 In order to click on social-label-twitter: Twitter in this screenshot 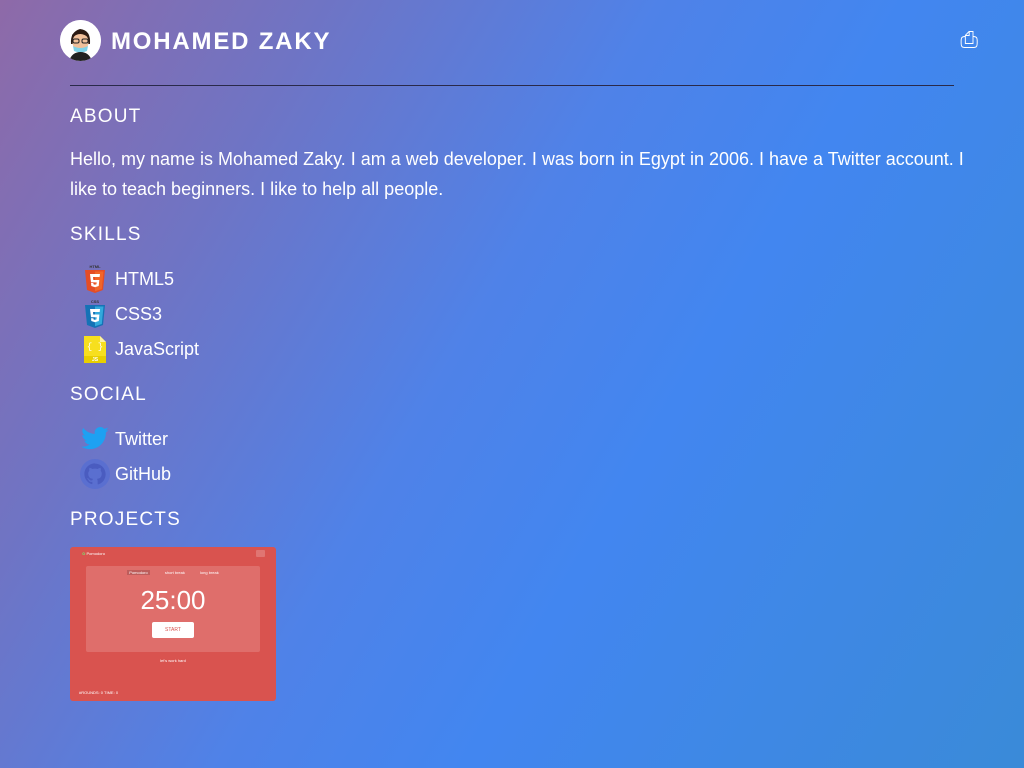, I will do `click(142, 439)`.